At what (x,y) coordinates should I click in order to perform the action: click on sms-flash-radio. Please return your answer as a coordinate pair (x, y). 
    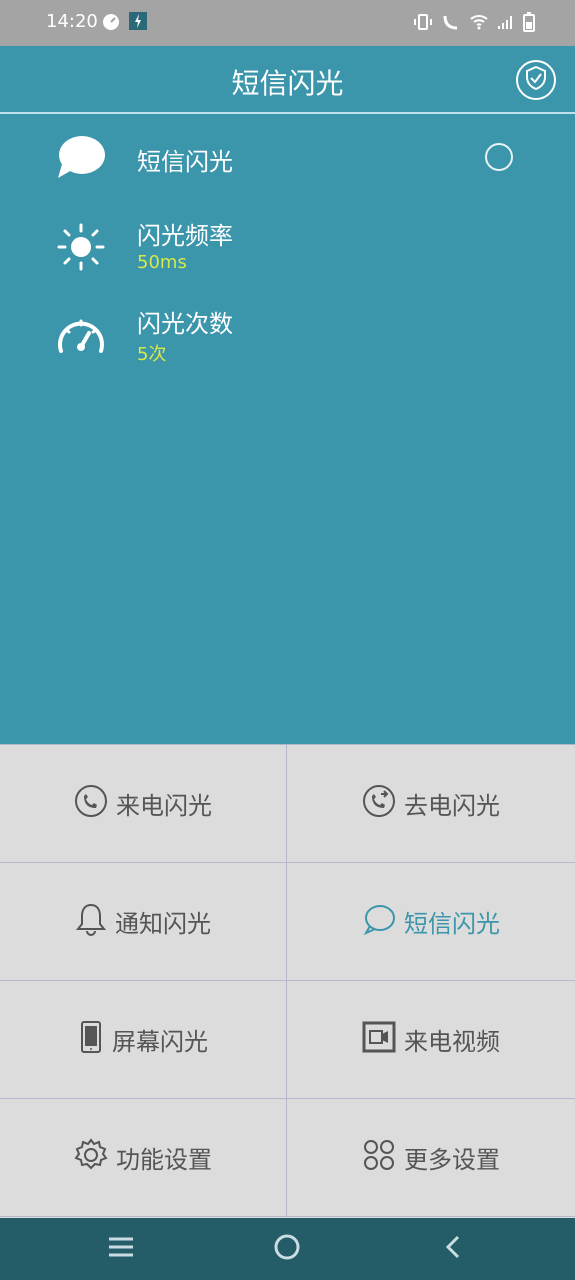
    Looking at the image, I should click on (499, 157).